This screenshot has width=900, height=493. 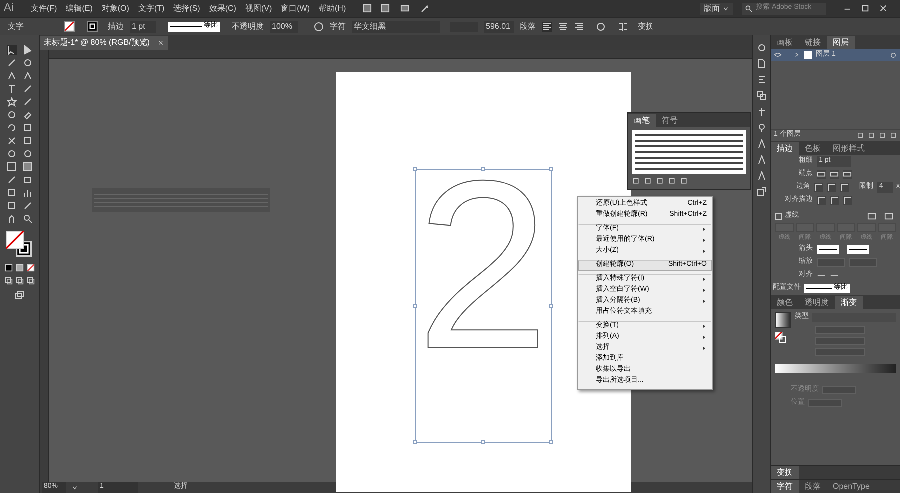 I want to click on stroke-swatch-icon, so click(x=92, y=26).